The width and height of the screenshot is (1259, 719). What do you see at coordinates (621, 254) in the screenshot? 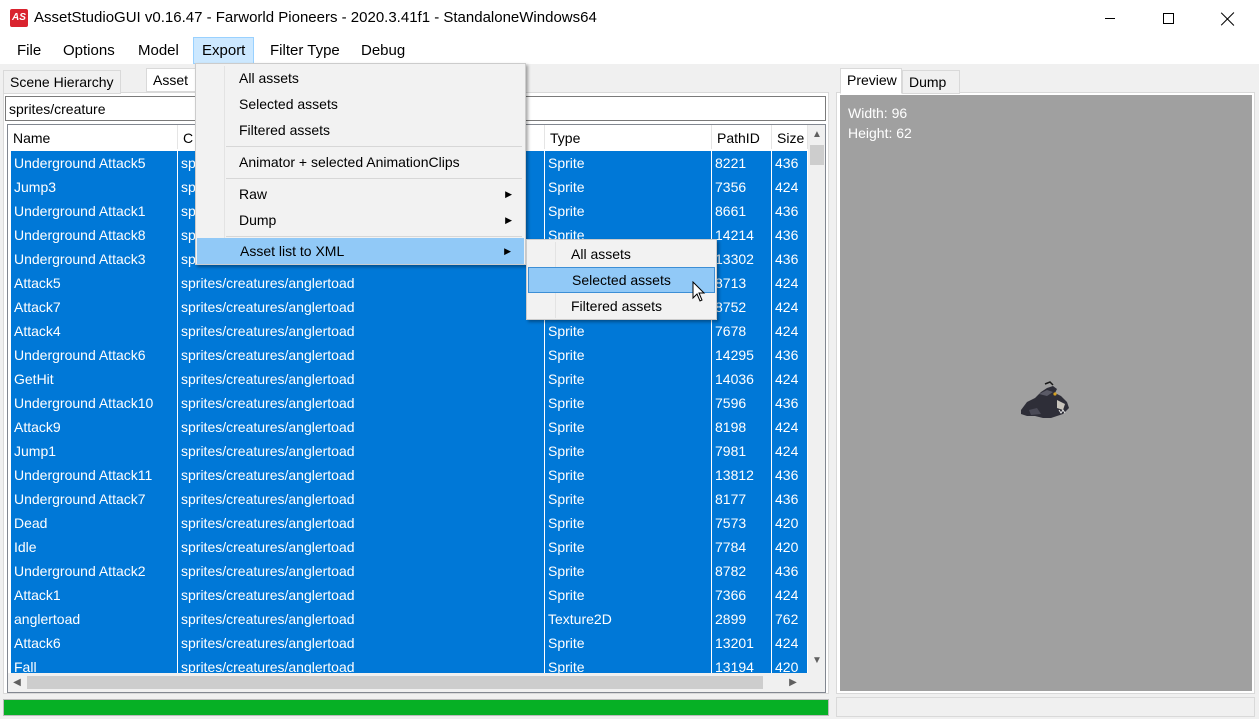
I see `xml-all-assets: All assets` at bounding box center [621, 254].